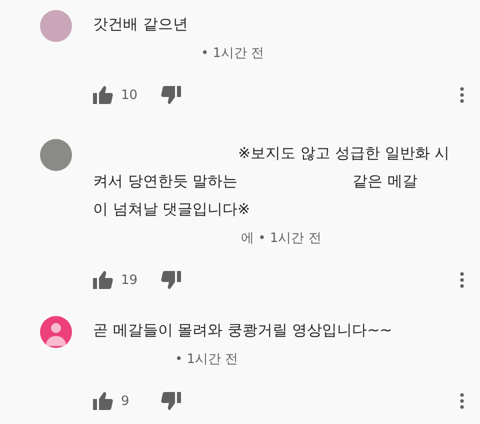 The width and height of the screenshot is (480, 424). I want to click on comment-text: 같은 메갈, so click(385, 181).